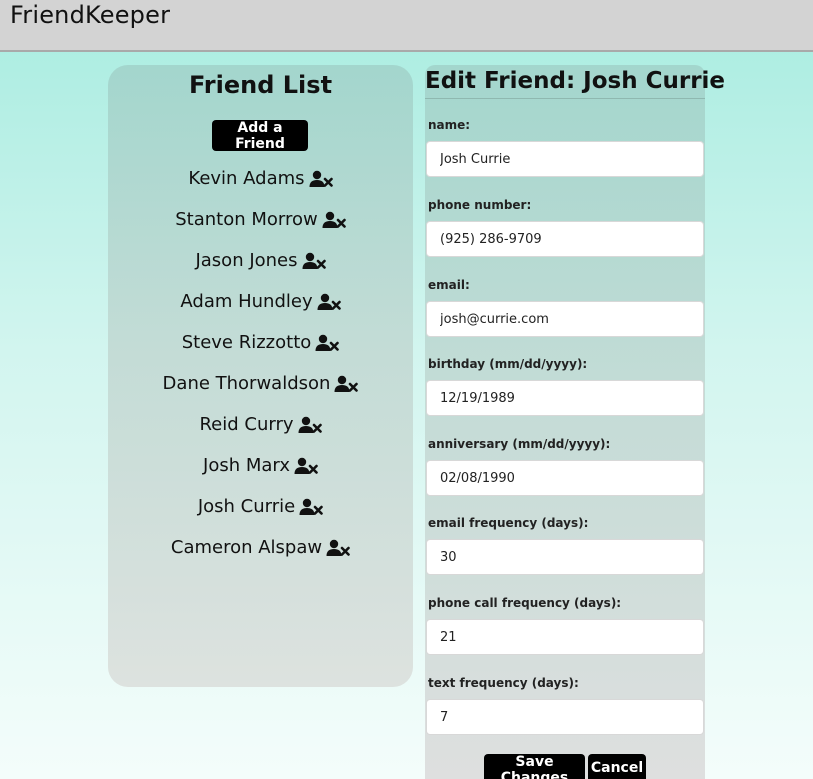  Describe the element at coordinates (565, 557) in the screenshot. I see `email-frequency-field` at that location.